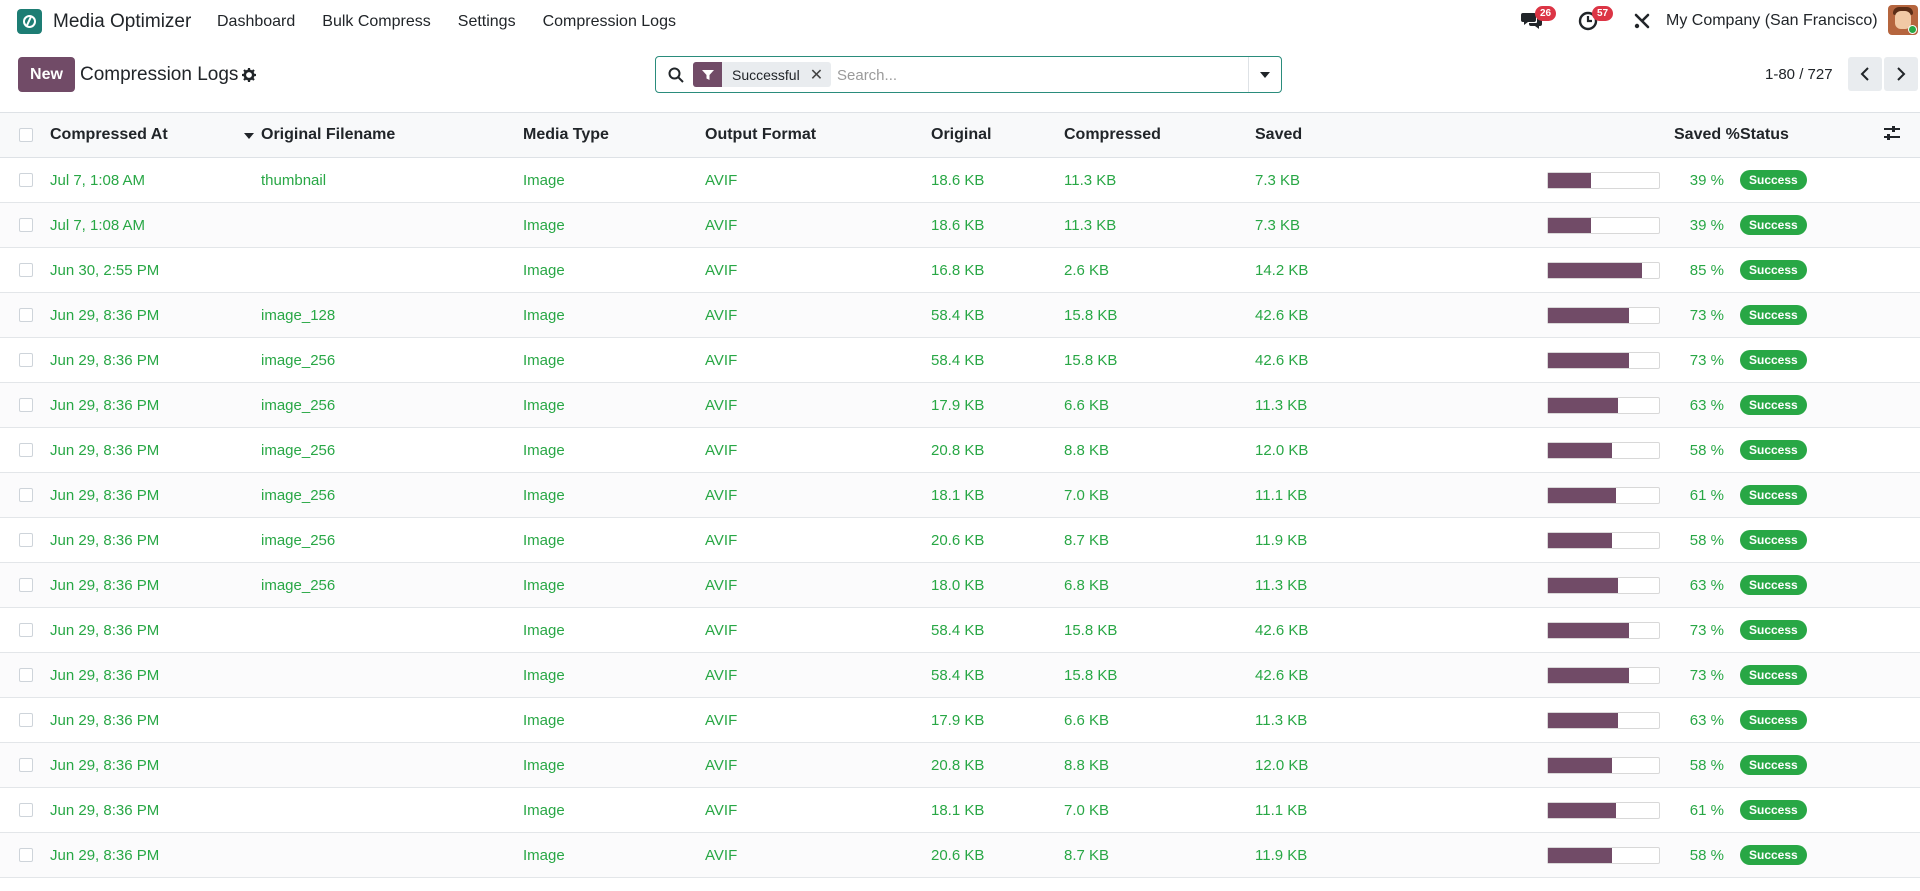 This screenshot has height=891, width=1920. I want to click on cell-saved-size: 11.1 KB, so click(1401, 810).